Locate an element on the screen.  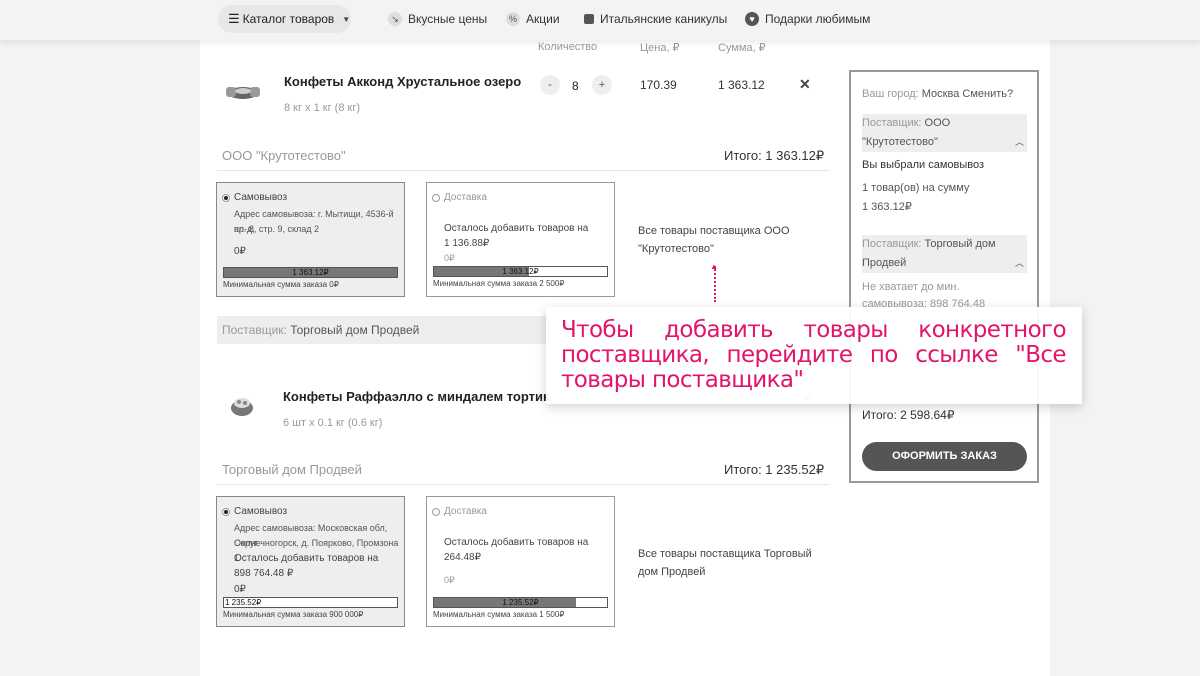
price-value: 170.39 is located at coordinates (658, 85).